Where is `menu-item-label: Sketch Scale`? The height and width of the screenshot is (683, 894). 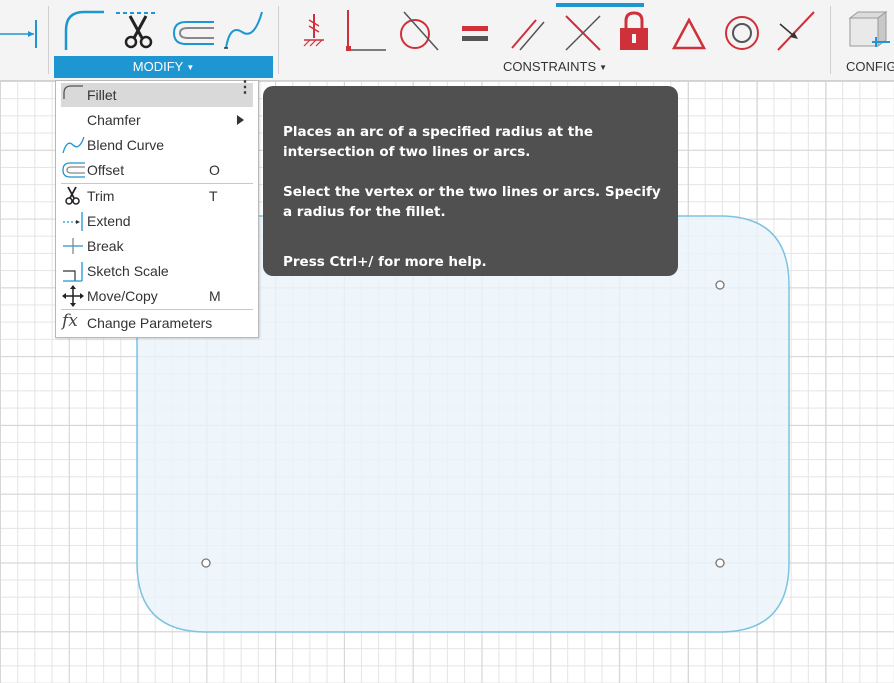 menu-item-label: Sketch Scale is located at coordinates (128, 271).